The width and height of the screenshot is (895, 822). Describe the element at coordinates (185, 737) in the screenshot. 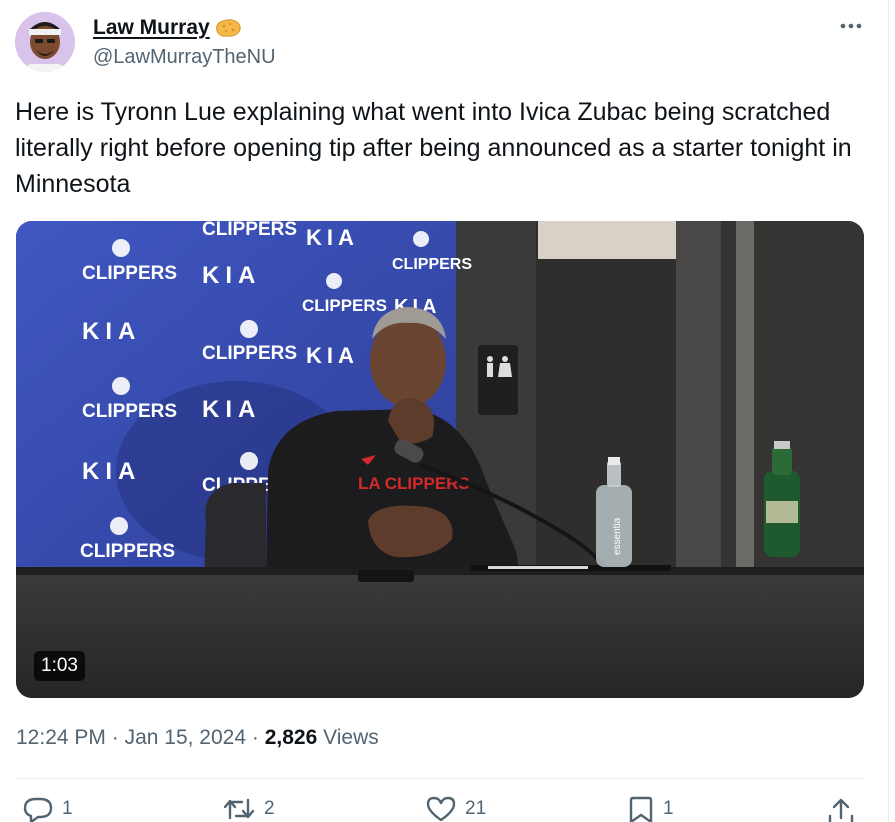

I see `tweet-date: Jan 15, 2024` at that location.